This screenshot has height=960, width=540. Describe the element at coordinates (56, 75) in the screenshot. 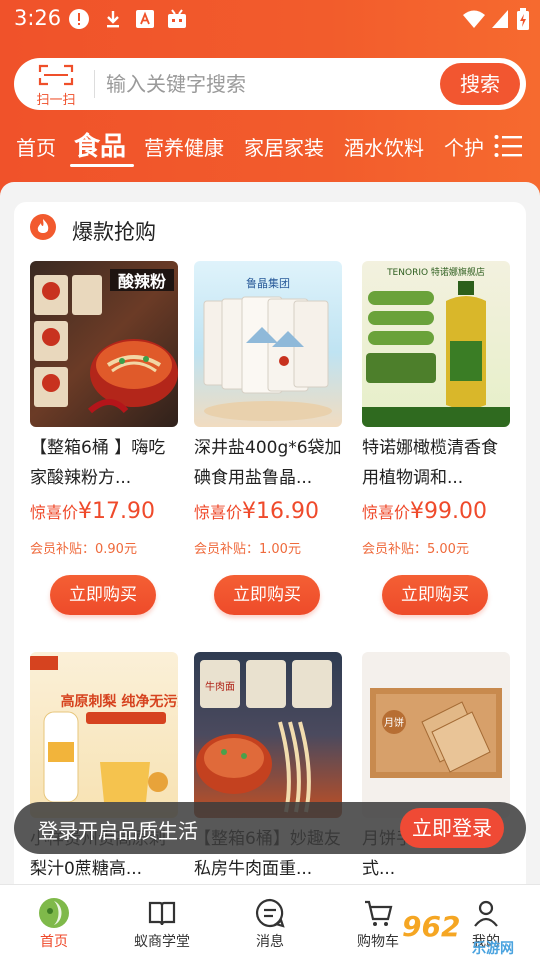

I see `scan-icon` at that location.